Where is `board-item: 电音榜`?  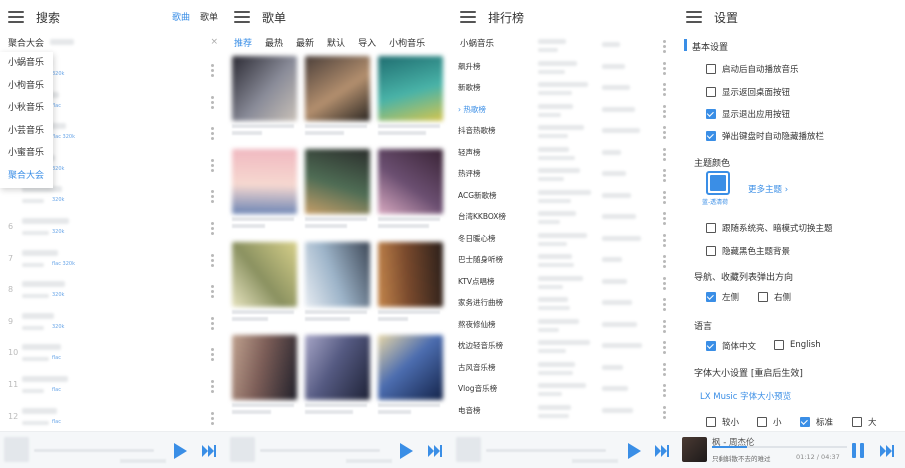
board-item: 电音榜 is located at coordinates (486, 411).